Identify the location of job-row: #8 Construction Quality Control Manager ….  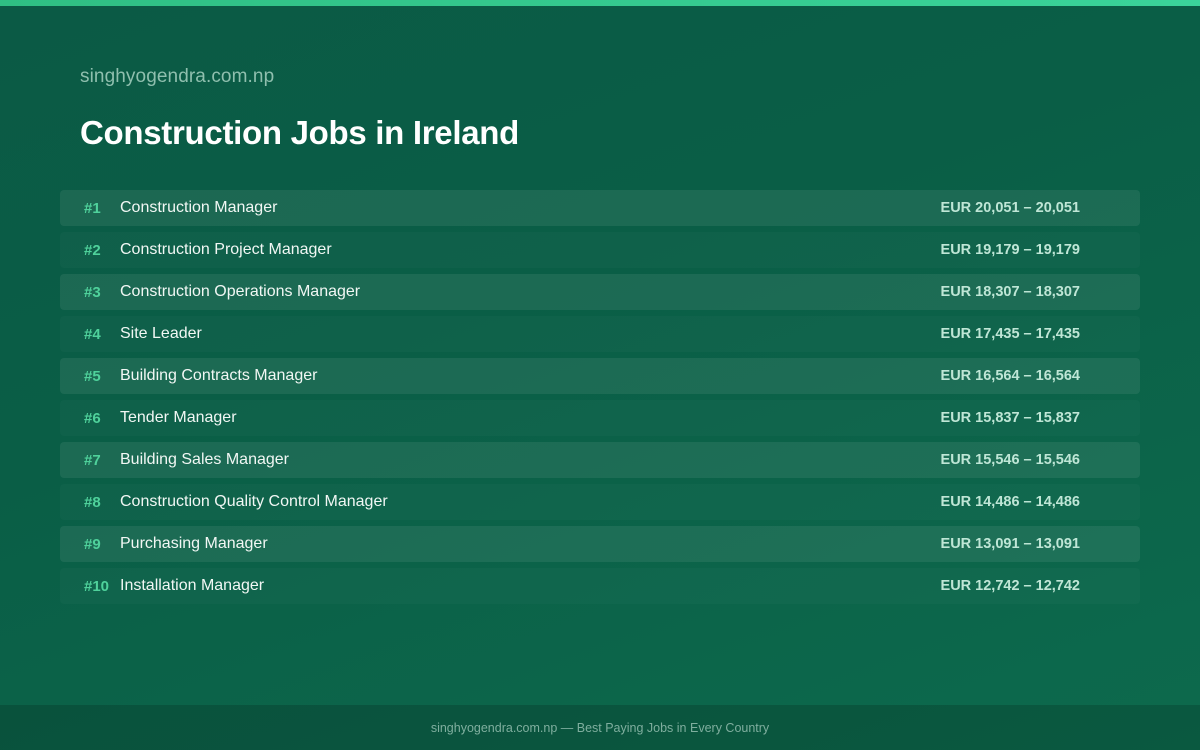
(600, 502).